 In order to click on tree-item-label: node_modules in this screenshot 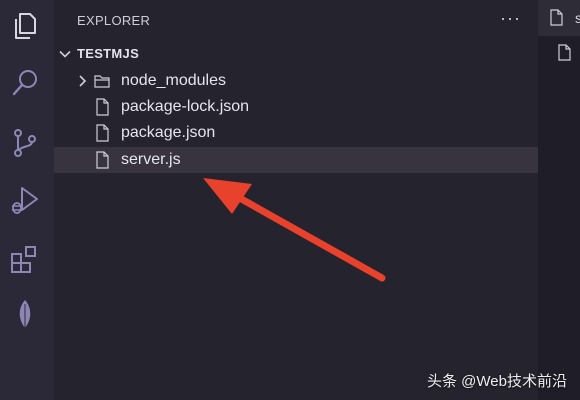, I will do `click(173, 80)`.